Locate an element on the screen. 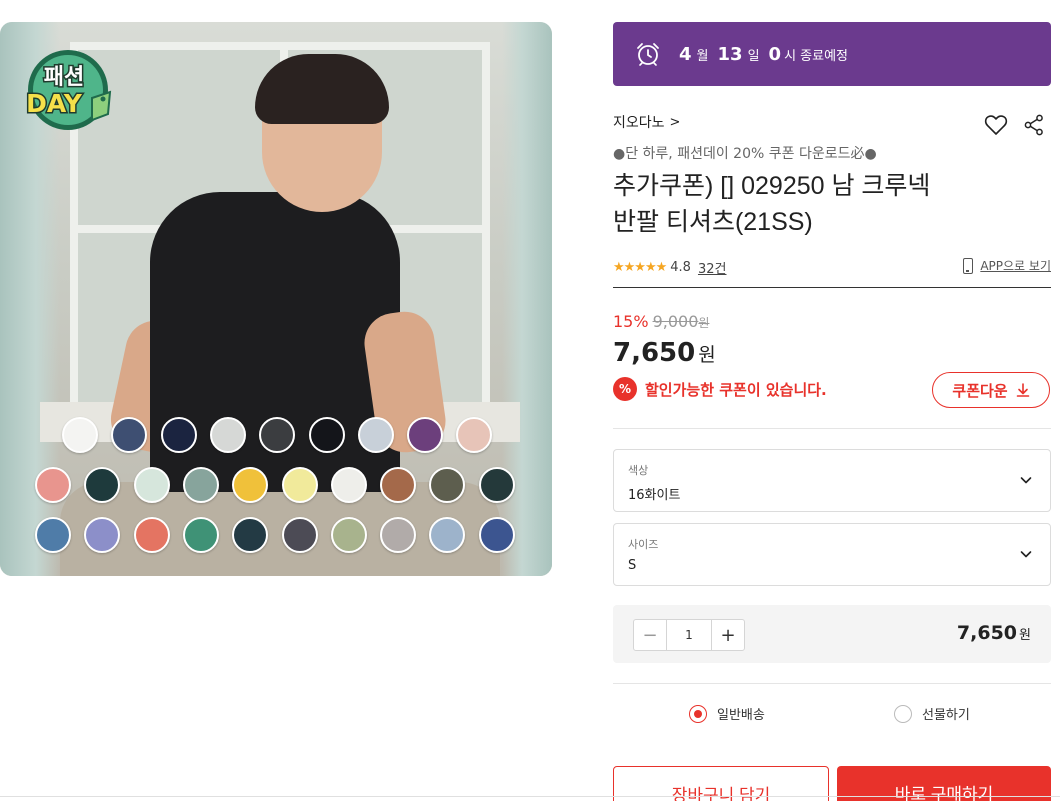 This screenshot has height=801, width=1060. sale-timer-banner: 4 월 13 일 0 시 종료예정 is located at coordinates (832, 54).